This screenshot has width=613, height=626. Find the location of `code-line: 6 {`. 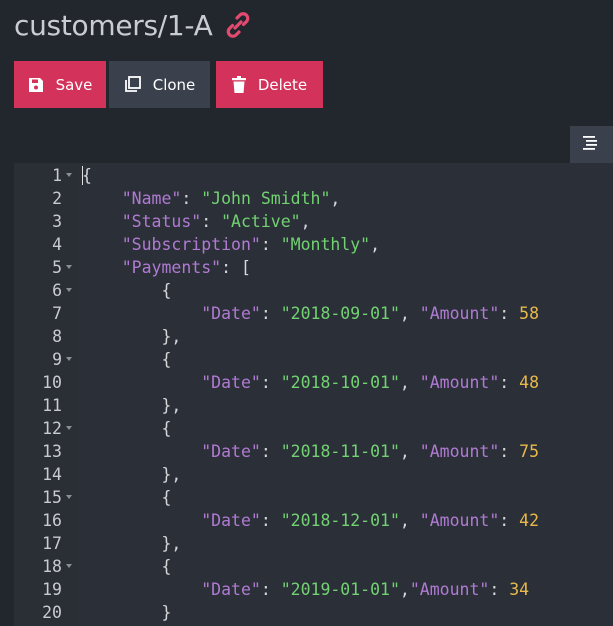

code-line: 6 { is located at coordinates (313, 290).